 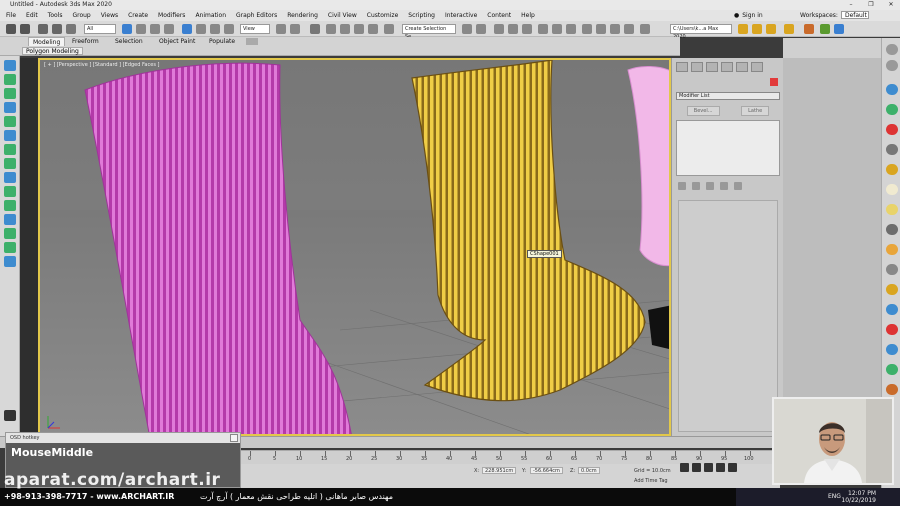 I want to click on material-icon, so click(x=892, y=89).